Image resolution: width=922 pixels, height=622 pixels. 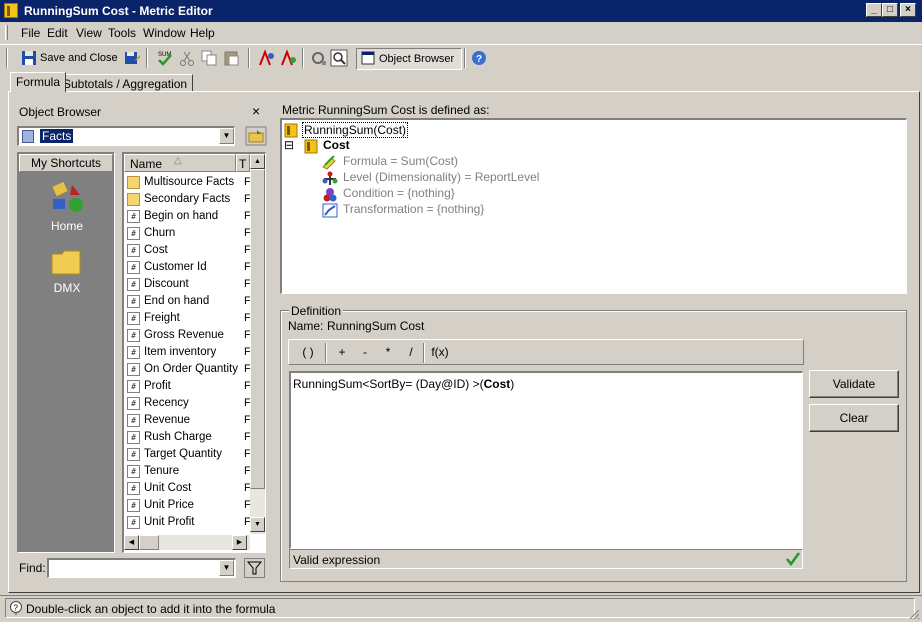 I want to click on list-item: # Rush Charge F, so click(x=189, y=437).